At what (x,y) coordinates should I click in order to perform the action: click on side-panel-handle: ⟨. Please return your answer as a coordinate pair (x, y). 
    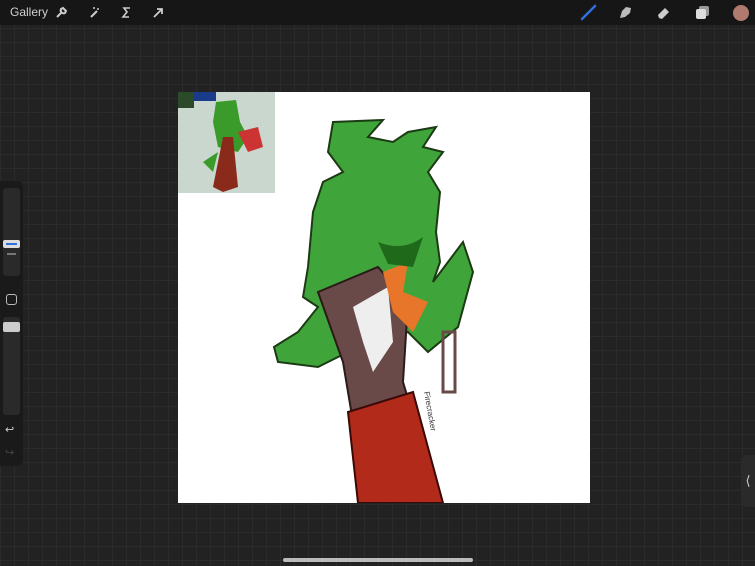
    Looking at the image, I should click on (748, 481).